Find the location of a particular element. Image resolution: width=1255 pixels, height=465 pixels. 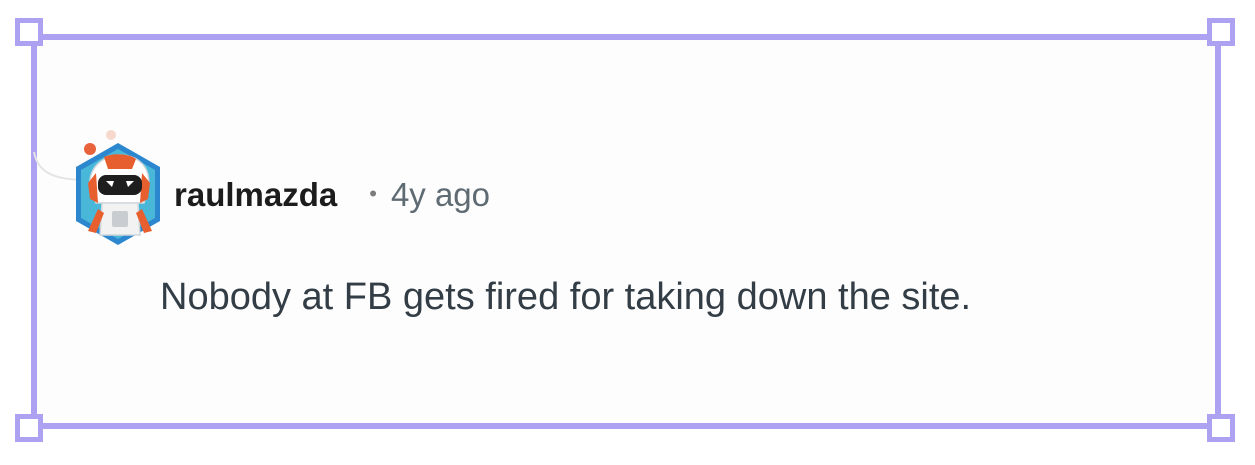

resize-handle-bottom-right is located at coordinates (1221, 428).